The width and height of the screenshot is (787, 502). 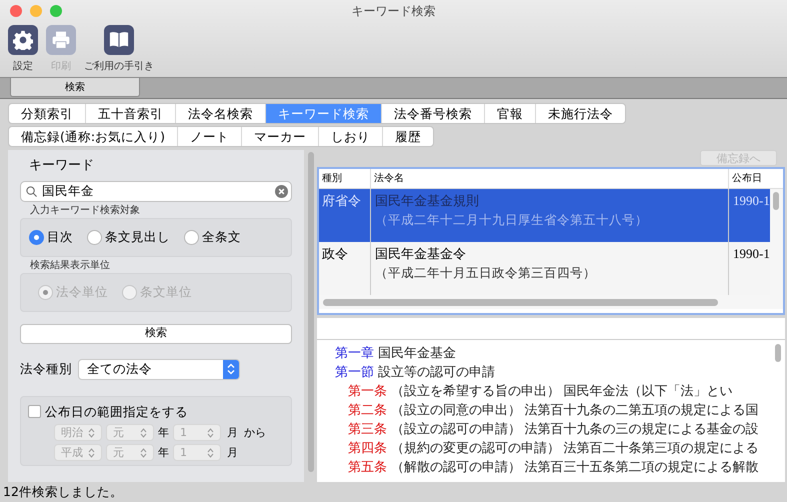 What do you see at coordinates (119, 40) in the screenshot?
I see `book-icon` at bounding box center [119, 40].